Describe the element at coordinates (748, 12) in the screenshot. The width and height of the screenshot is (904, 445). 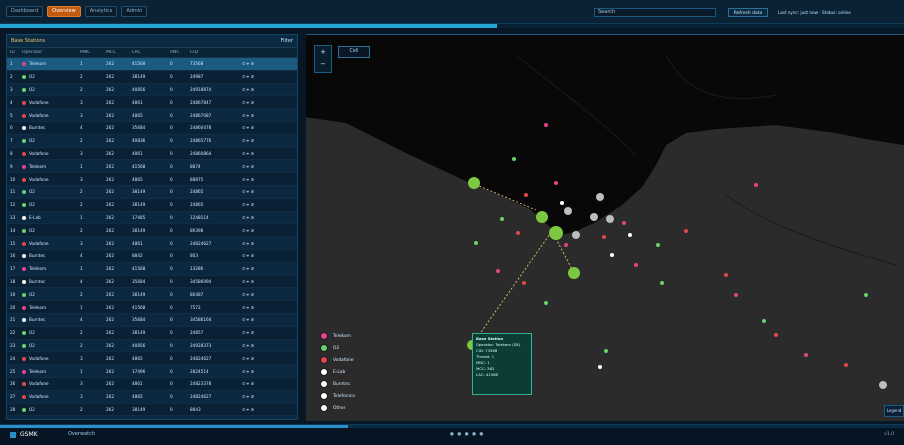
I see `refresh-button: Refresh data` at that location.